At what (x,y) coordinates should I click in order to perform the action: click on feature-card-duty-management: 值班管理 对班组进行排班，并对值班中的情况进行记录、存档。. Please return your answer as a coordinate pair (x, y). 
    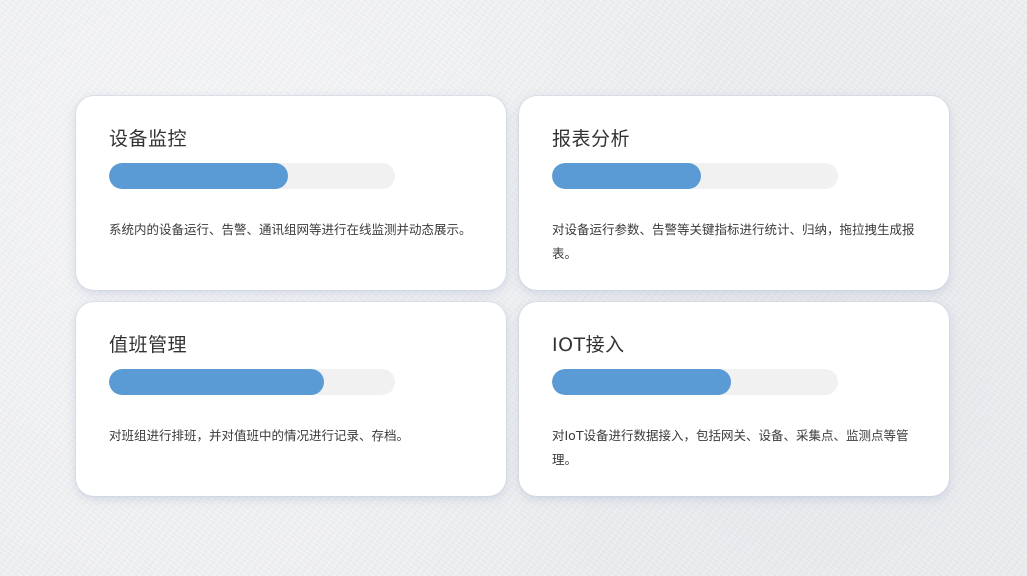
    Looking at the image, I should click on (291, 399).